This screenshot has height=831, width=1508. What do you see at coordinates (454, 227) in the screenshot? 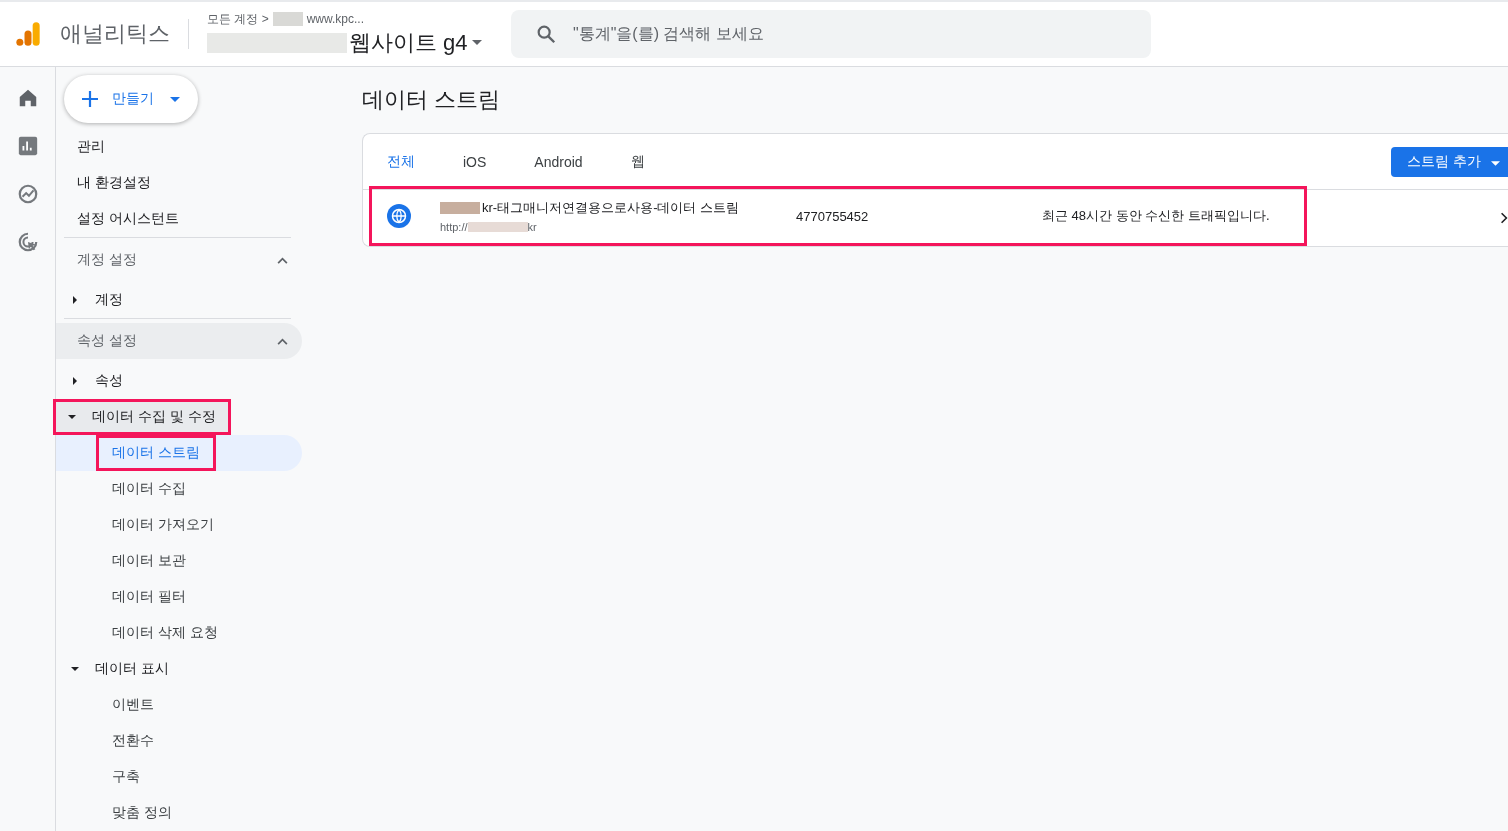
I see `url-prefix: http://` at bounding box center [454, 227].